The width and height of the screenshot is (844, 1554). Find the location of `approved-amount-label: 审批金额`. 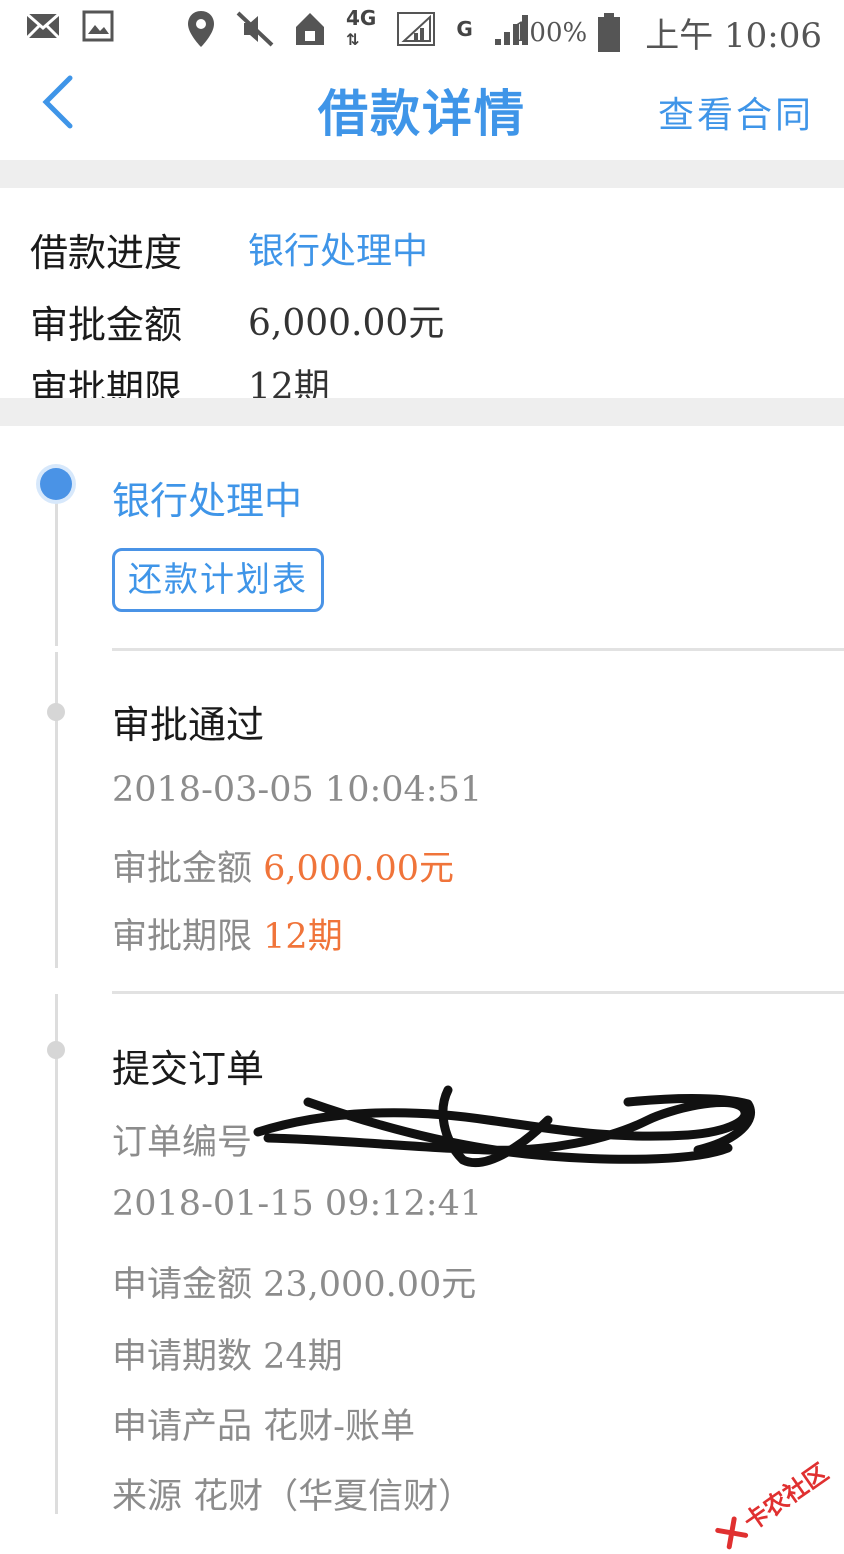

approved-amount-label: 审批金额 is located at coordinates (182, 869).